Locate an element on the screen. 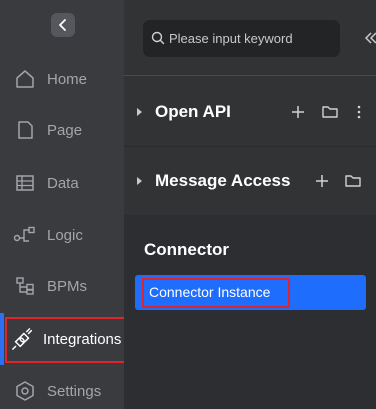  more-vertical-icon is located at coordinates (359, 112).